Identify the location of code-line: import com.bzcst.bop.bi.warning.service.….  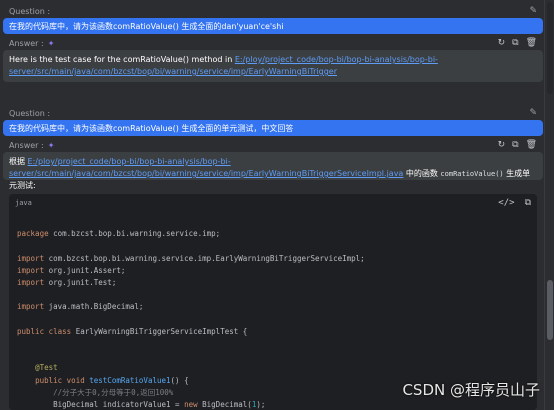
(191, 258).